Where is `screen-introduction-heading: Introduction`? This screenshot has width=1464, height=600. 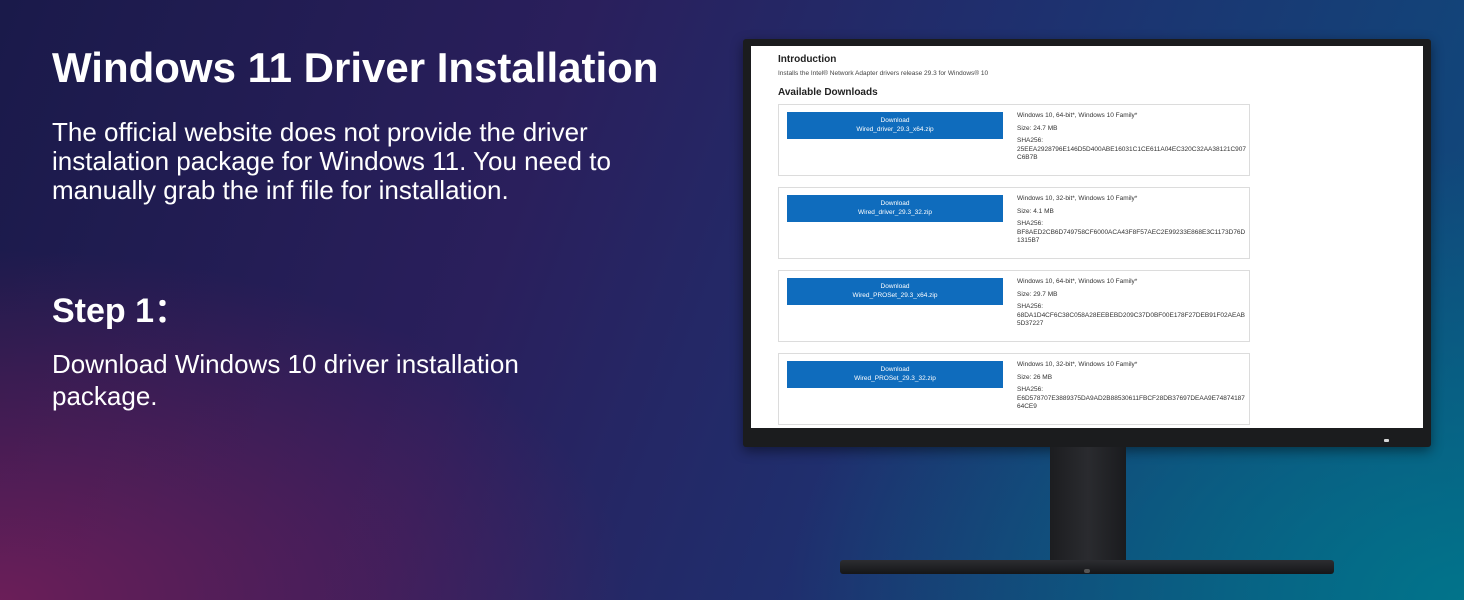 screen-introduction-heading: Introduction is located at coordinates (807, 59).